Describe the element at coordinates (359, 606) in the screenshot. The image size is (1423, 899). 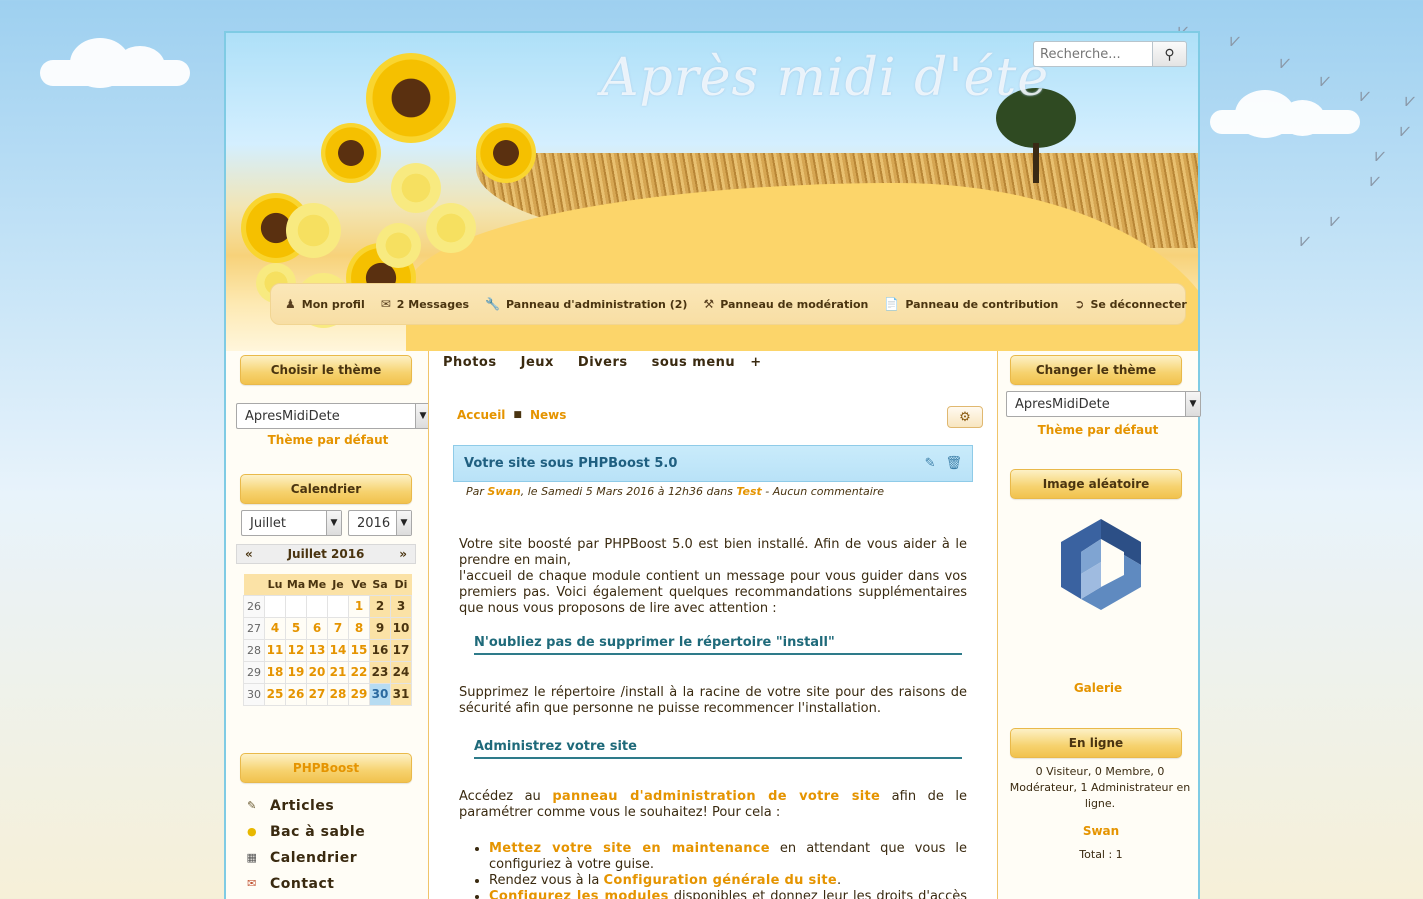
I see `calendar-day-cell: 1` at that location.